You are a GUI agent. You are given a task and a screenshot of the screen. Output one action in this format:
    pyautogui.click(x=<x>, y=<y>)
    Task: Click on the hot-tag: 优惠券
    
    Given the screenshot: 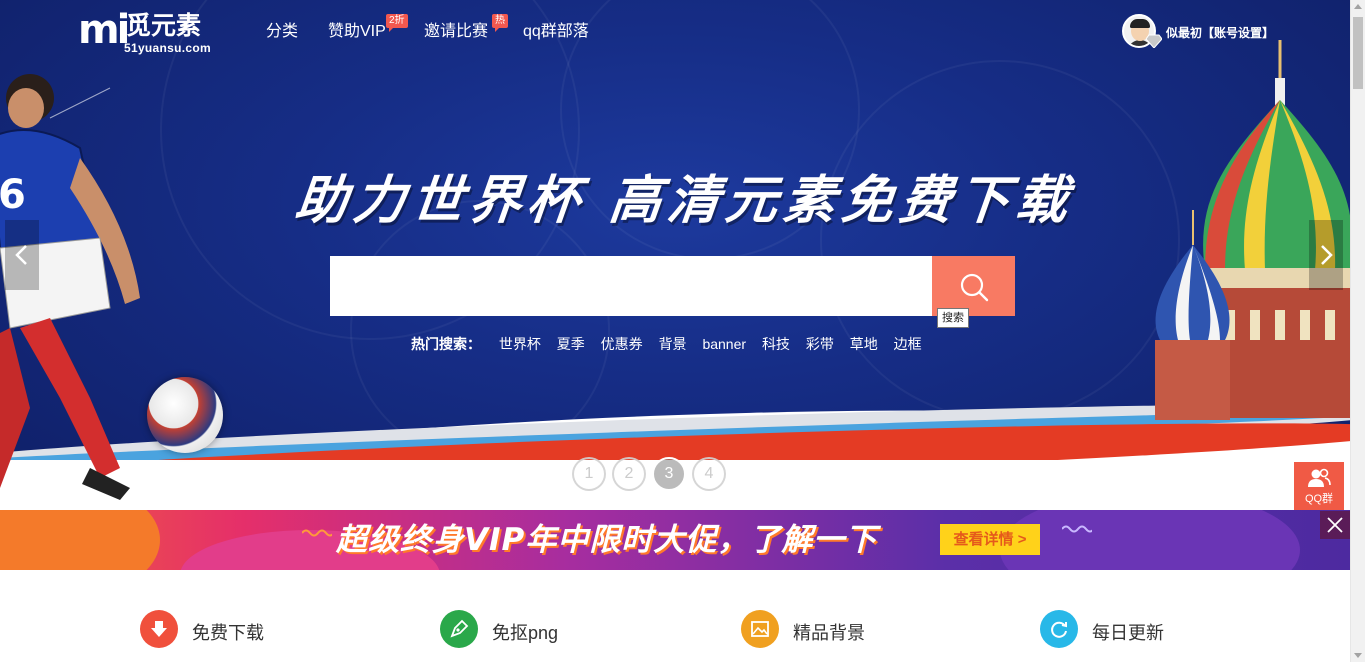 What is the action you would take?
    pyautogui.click(x=622, y=344)
    